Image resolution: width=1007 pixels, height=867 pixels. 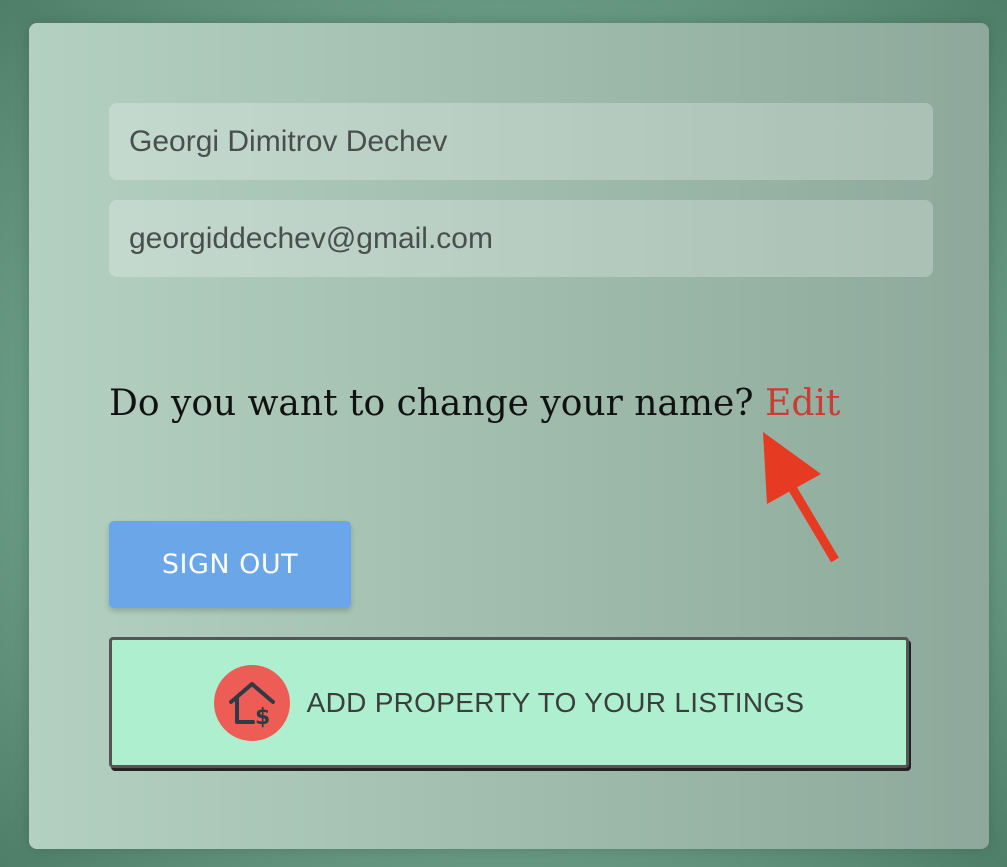 I want to click on email-field, so click(x=521, y=238).